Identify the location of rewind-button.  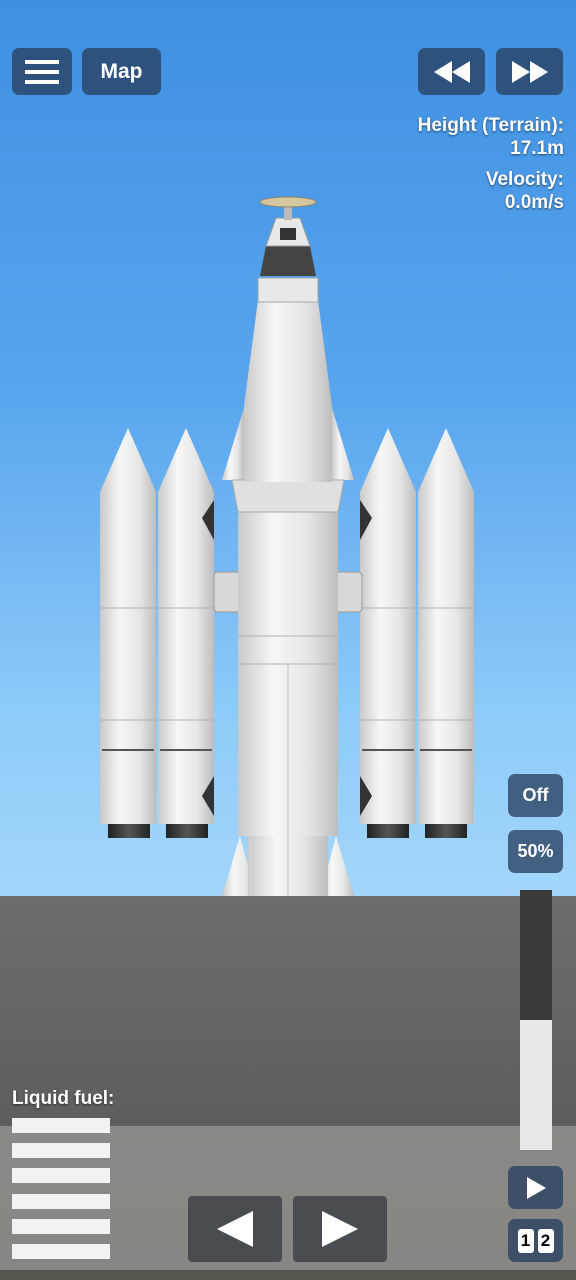
(451, 71).